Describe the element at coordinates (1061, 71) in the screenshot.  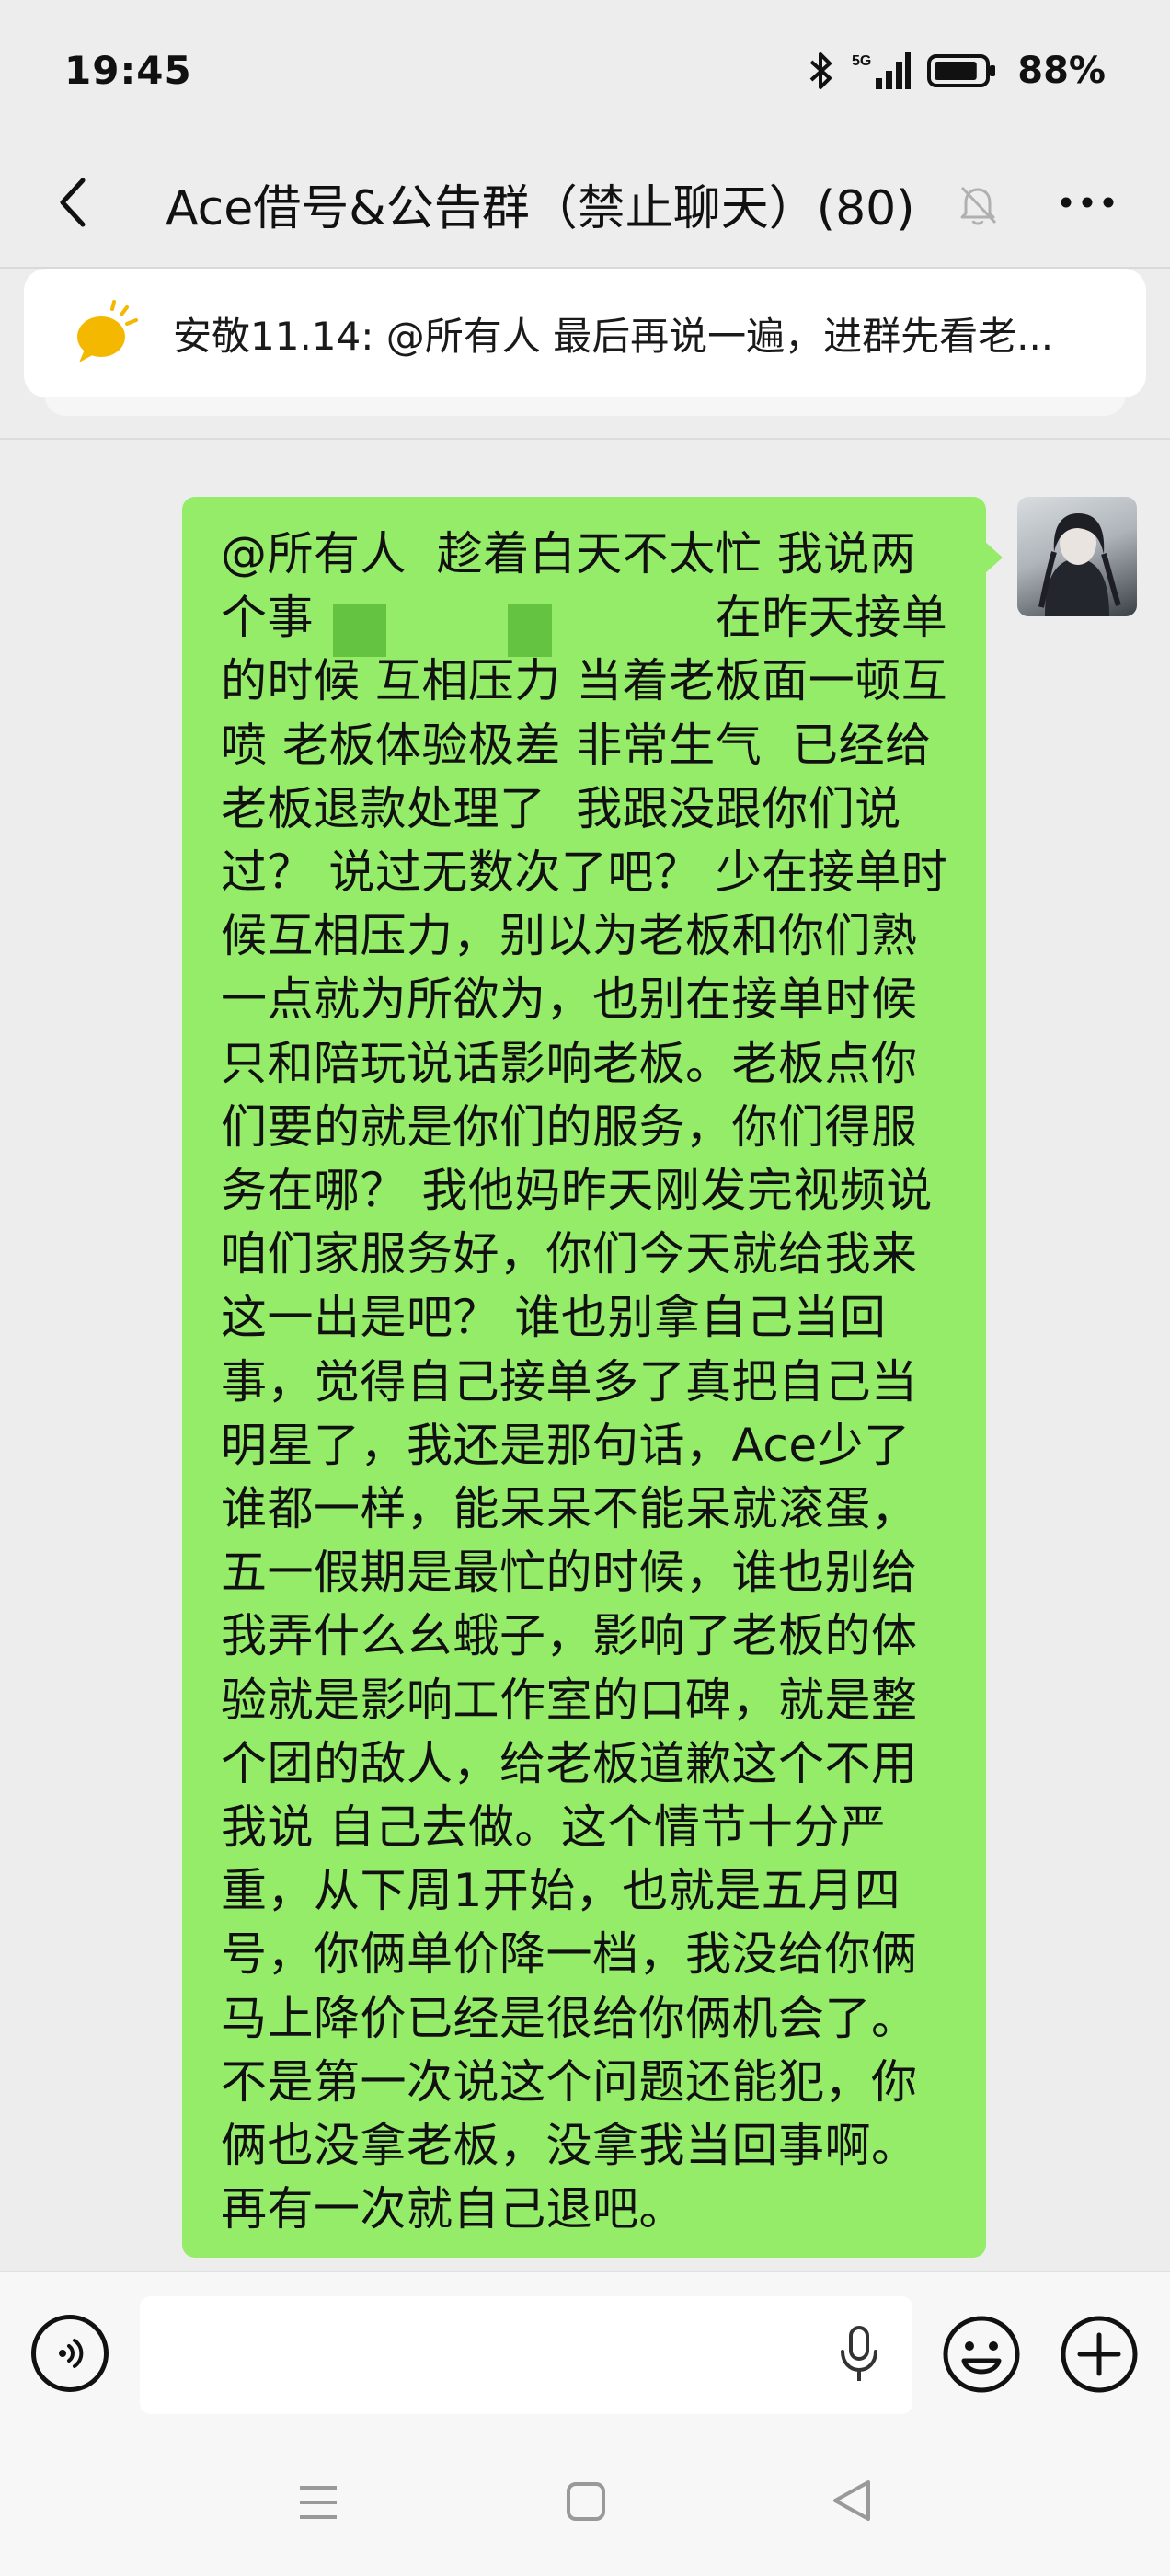
I see `battery-percent: 88%` at that location.